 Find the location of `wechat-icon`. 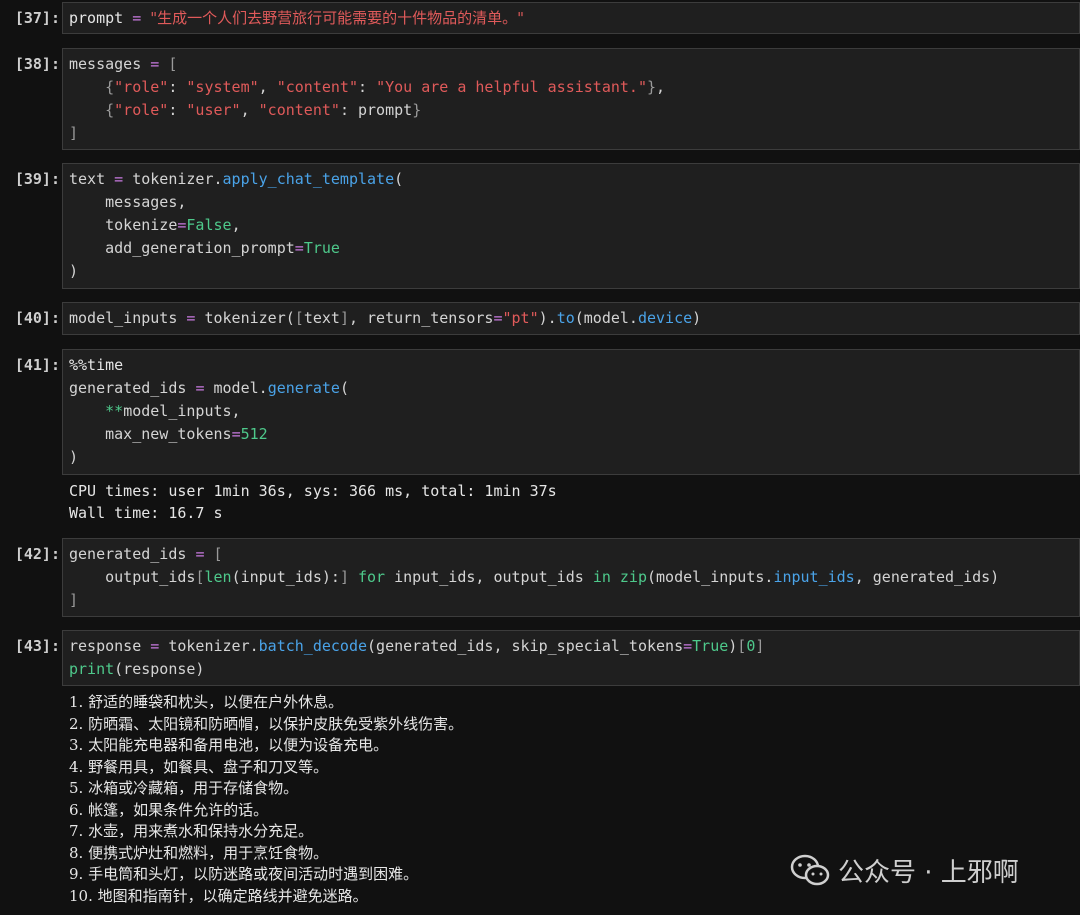

wechat-icon is located at coordinates (810, 869).